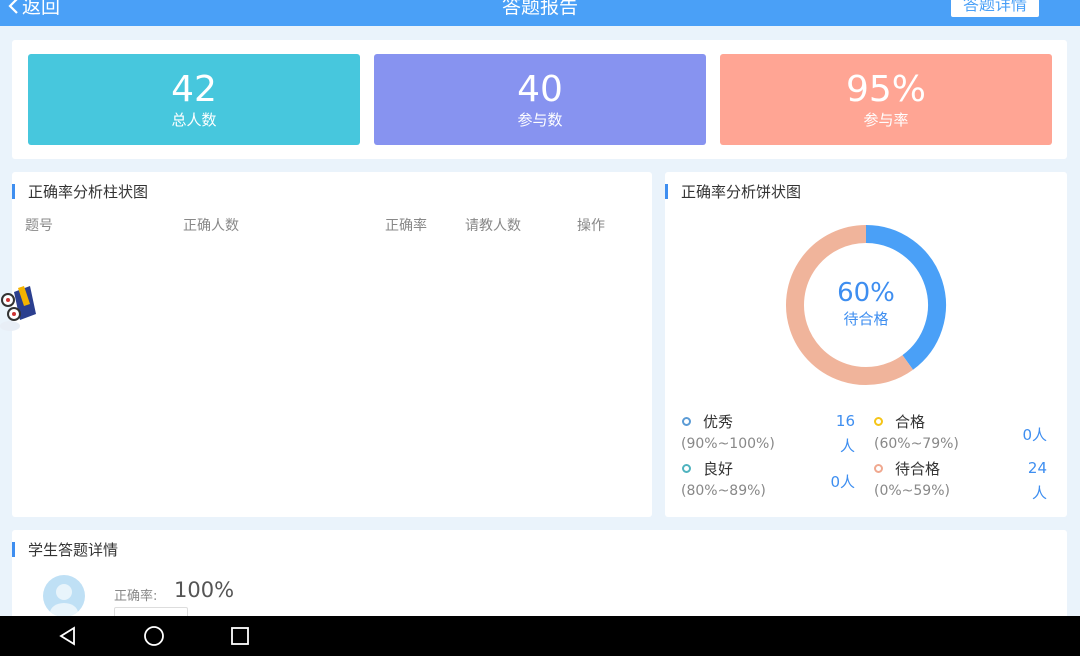 This screenshot has height=656, width=1080. Describe the element at coordinates (39, 226) in the screenshot. I see `column-question-no: 题号` at that location.